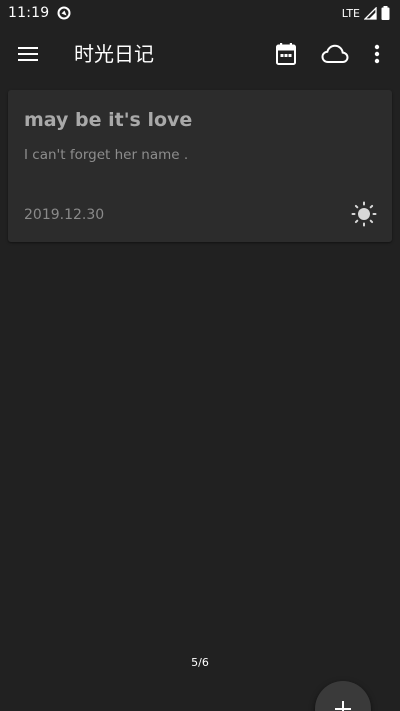 The image size is (400, 711). What do you see at coordinates (364, 214) in the screenshot?
I see `sun-icon` at bounding box center [364, 214].